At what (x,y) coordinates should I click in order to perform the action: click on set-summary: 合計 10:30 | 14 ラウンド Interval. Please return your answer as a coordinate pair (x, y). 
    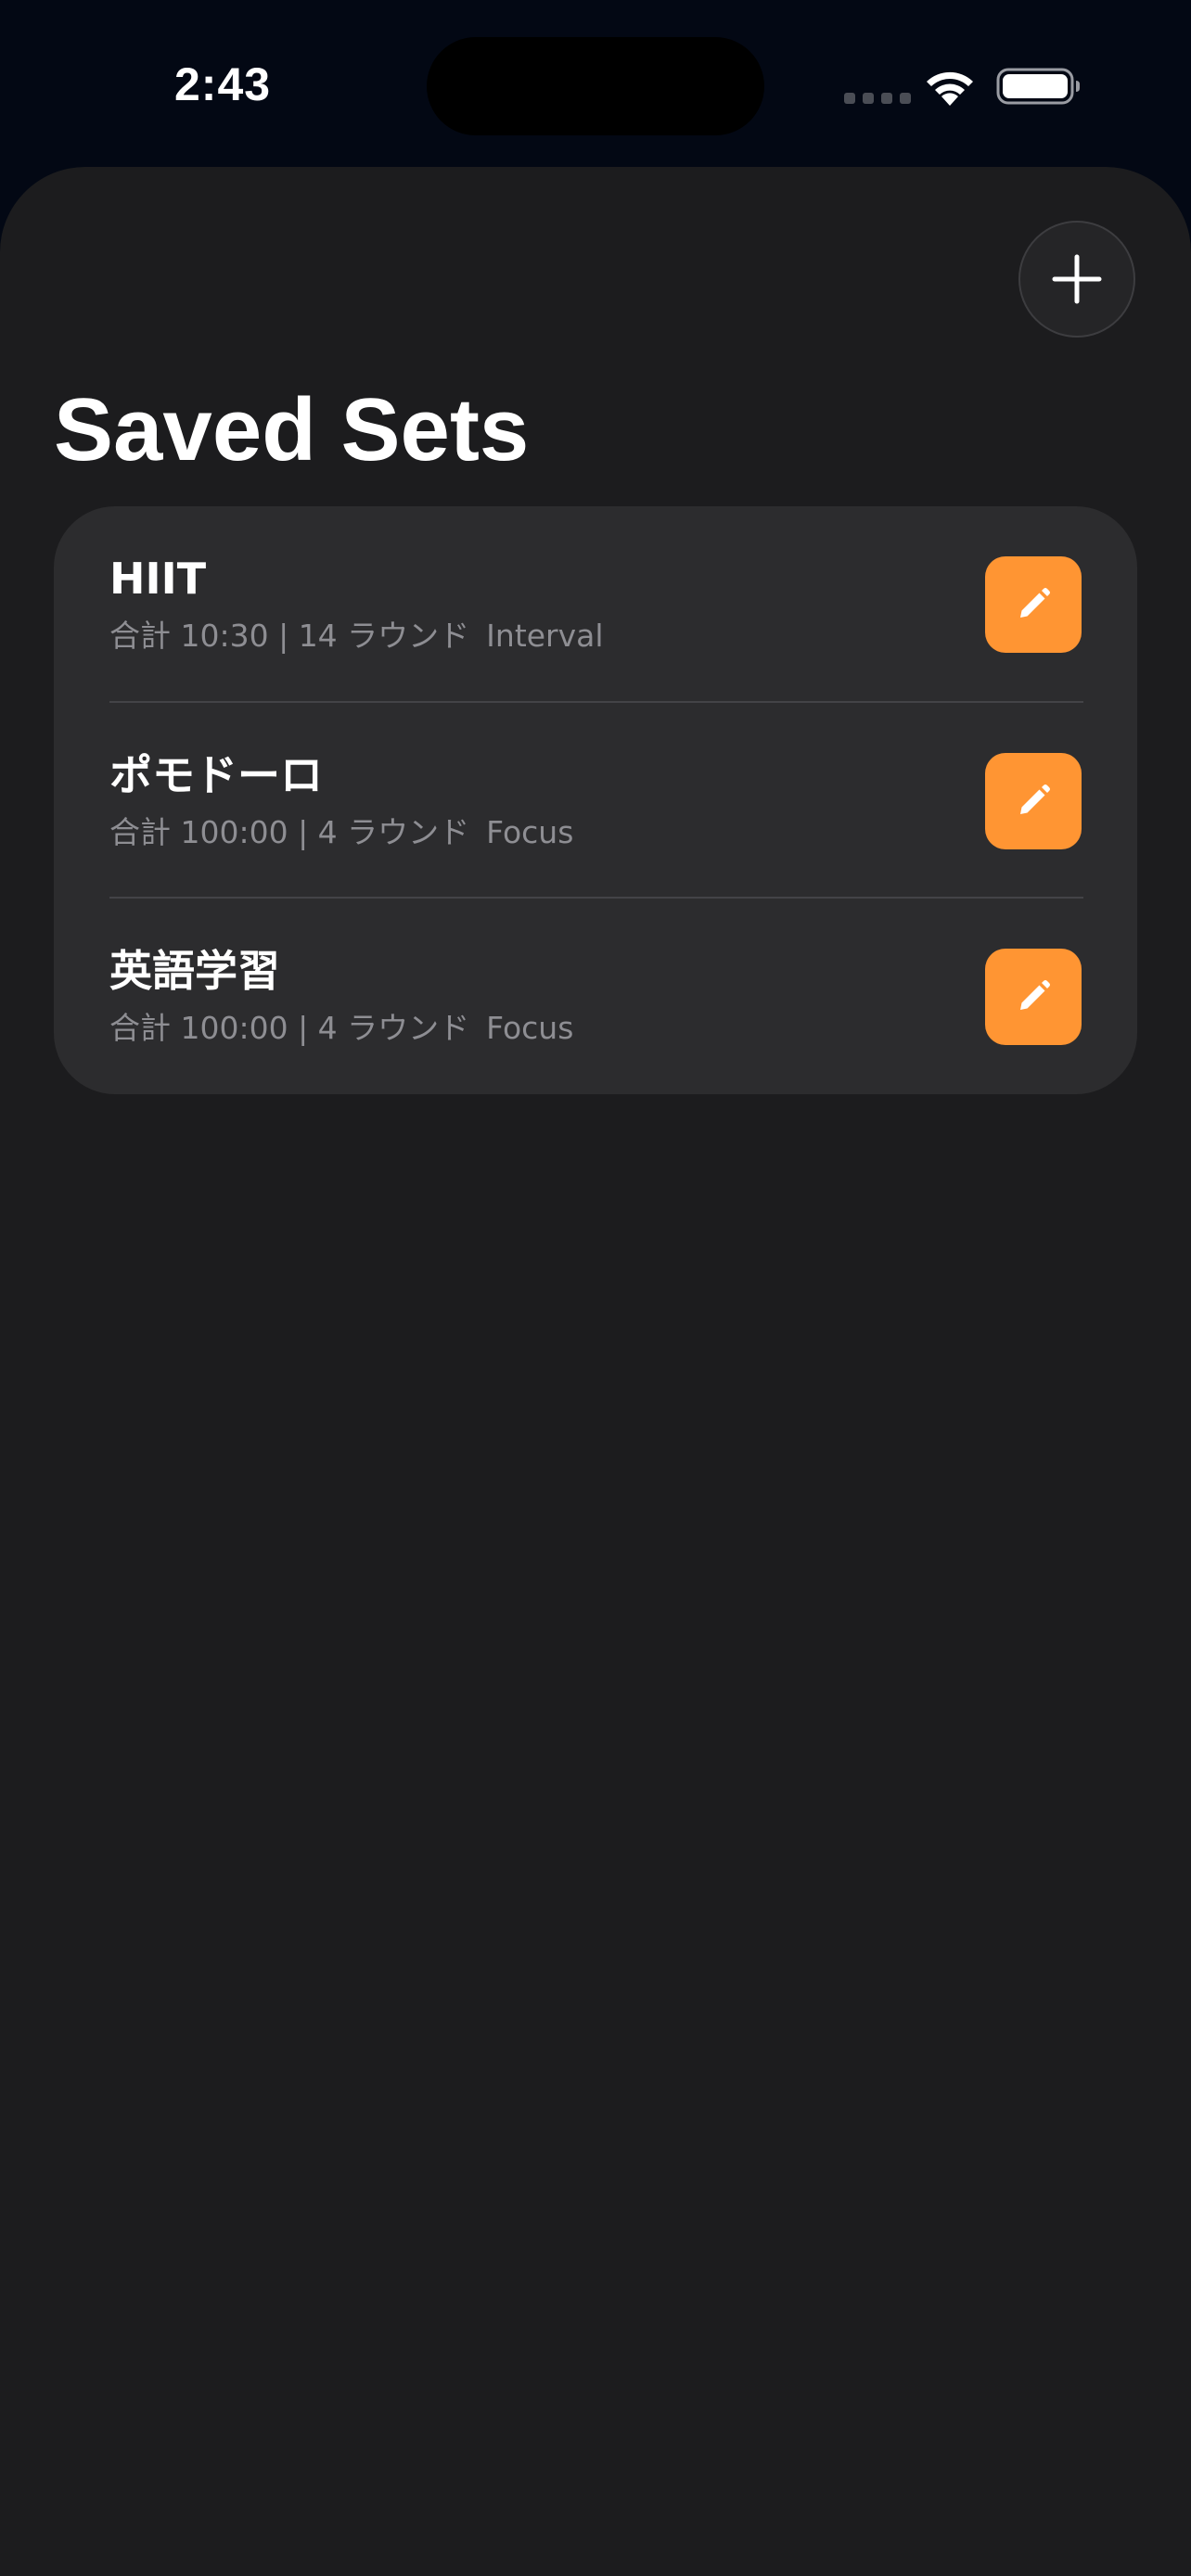
    Looking at the image, I should click on (356, 636).